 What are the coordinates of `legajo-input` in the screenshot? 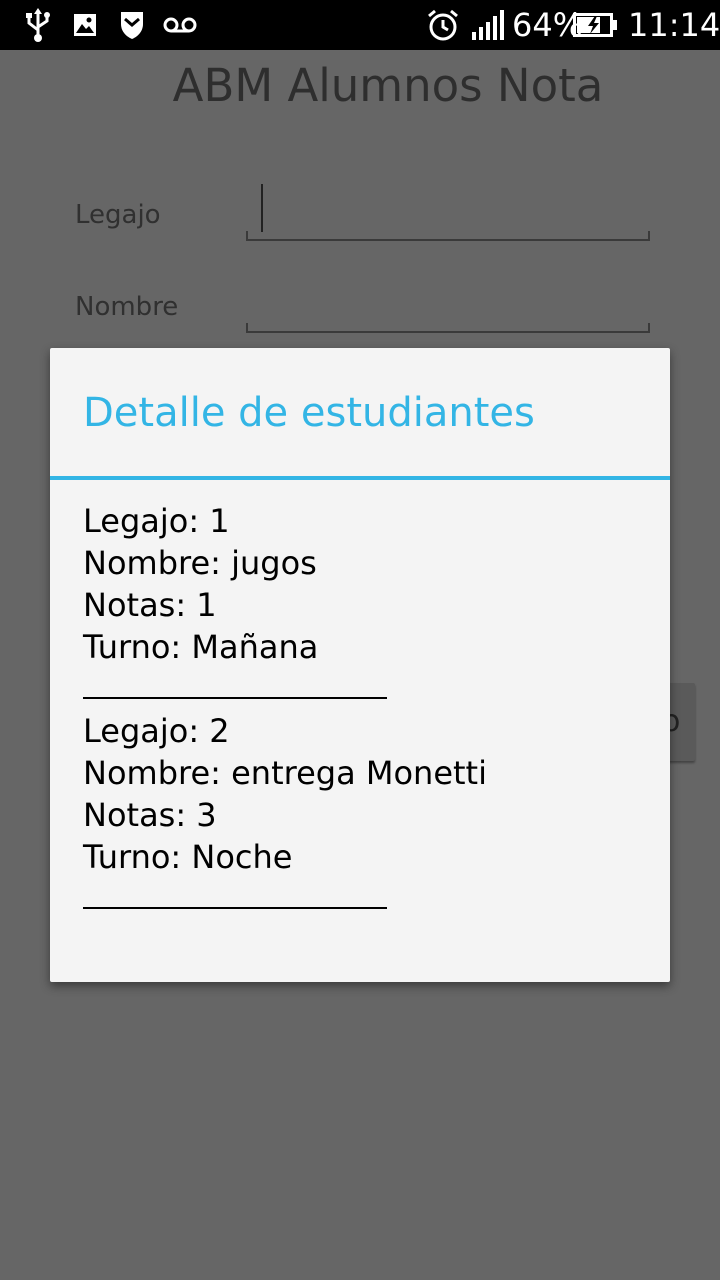 It's located at (448, 236).